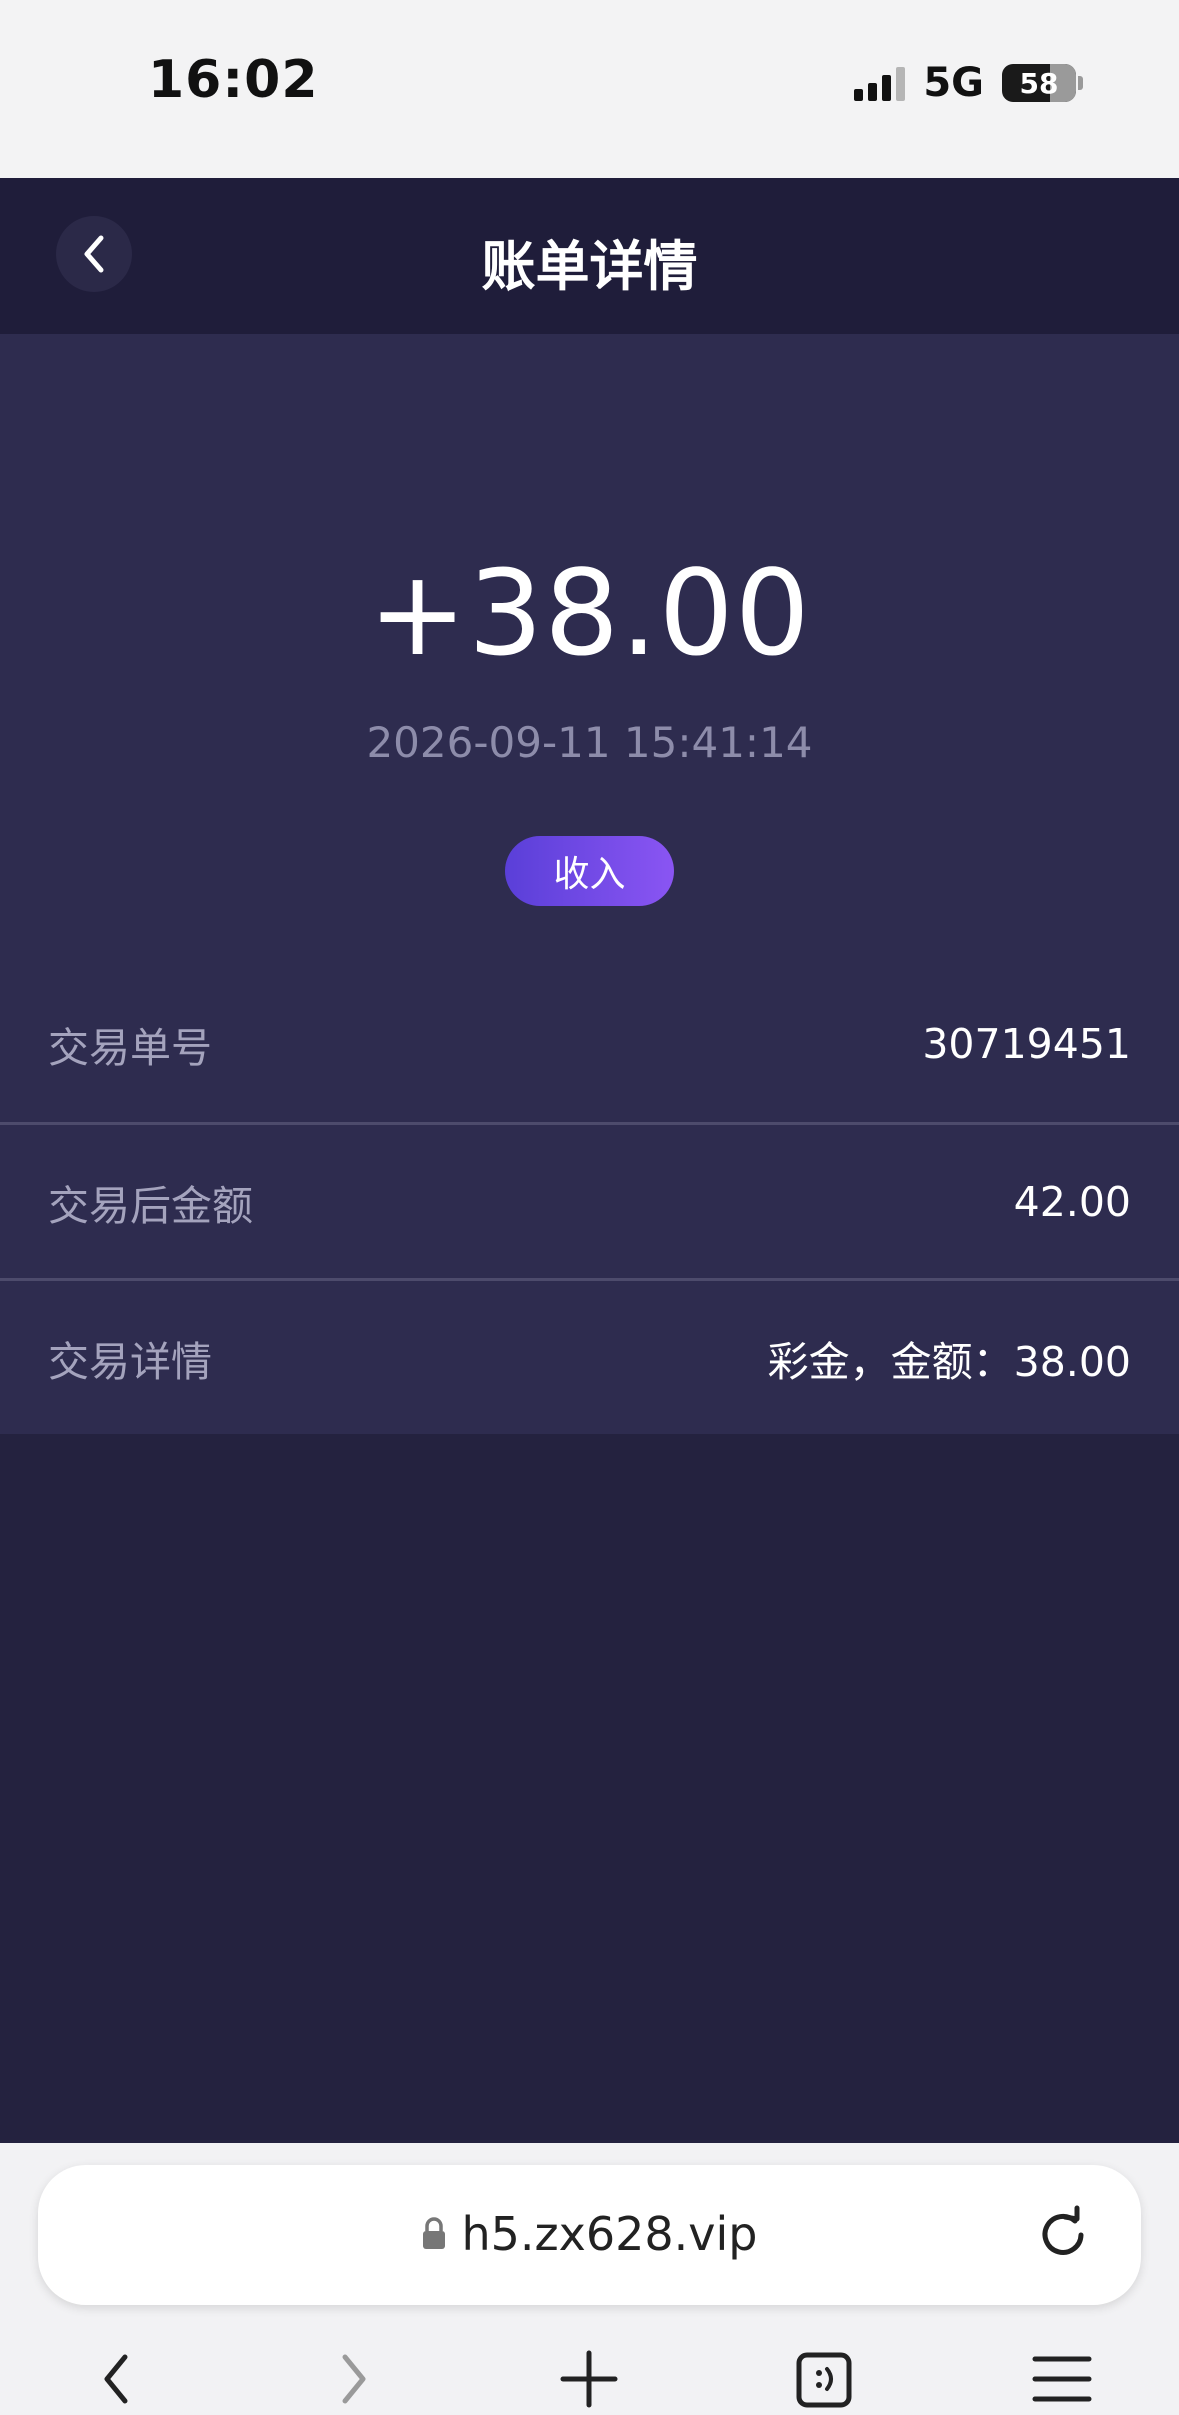  I want to click on app-header: 账单详情, so click(589, 256).